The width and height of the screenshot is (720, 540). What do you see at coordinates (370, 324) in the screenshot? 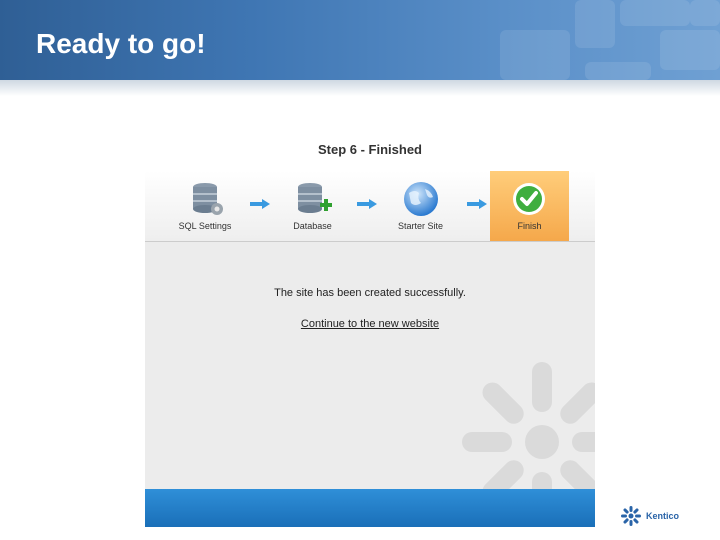
I see `continue-link: Continue to the new website` at bounding box center [370, 324].